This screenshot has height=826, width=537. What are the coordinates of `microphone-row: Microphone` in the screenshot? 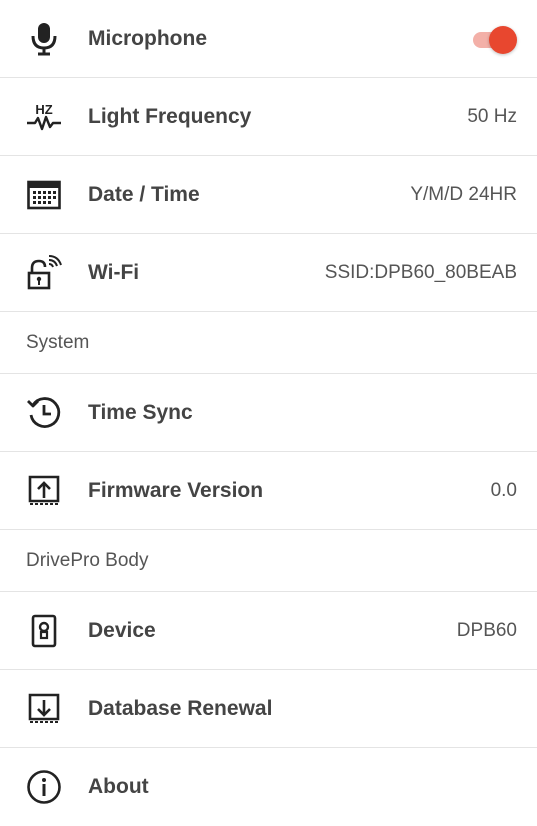 It's located at (268, 39).